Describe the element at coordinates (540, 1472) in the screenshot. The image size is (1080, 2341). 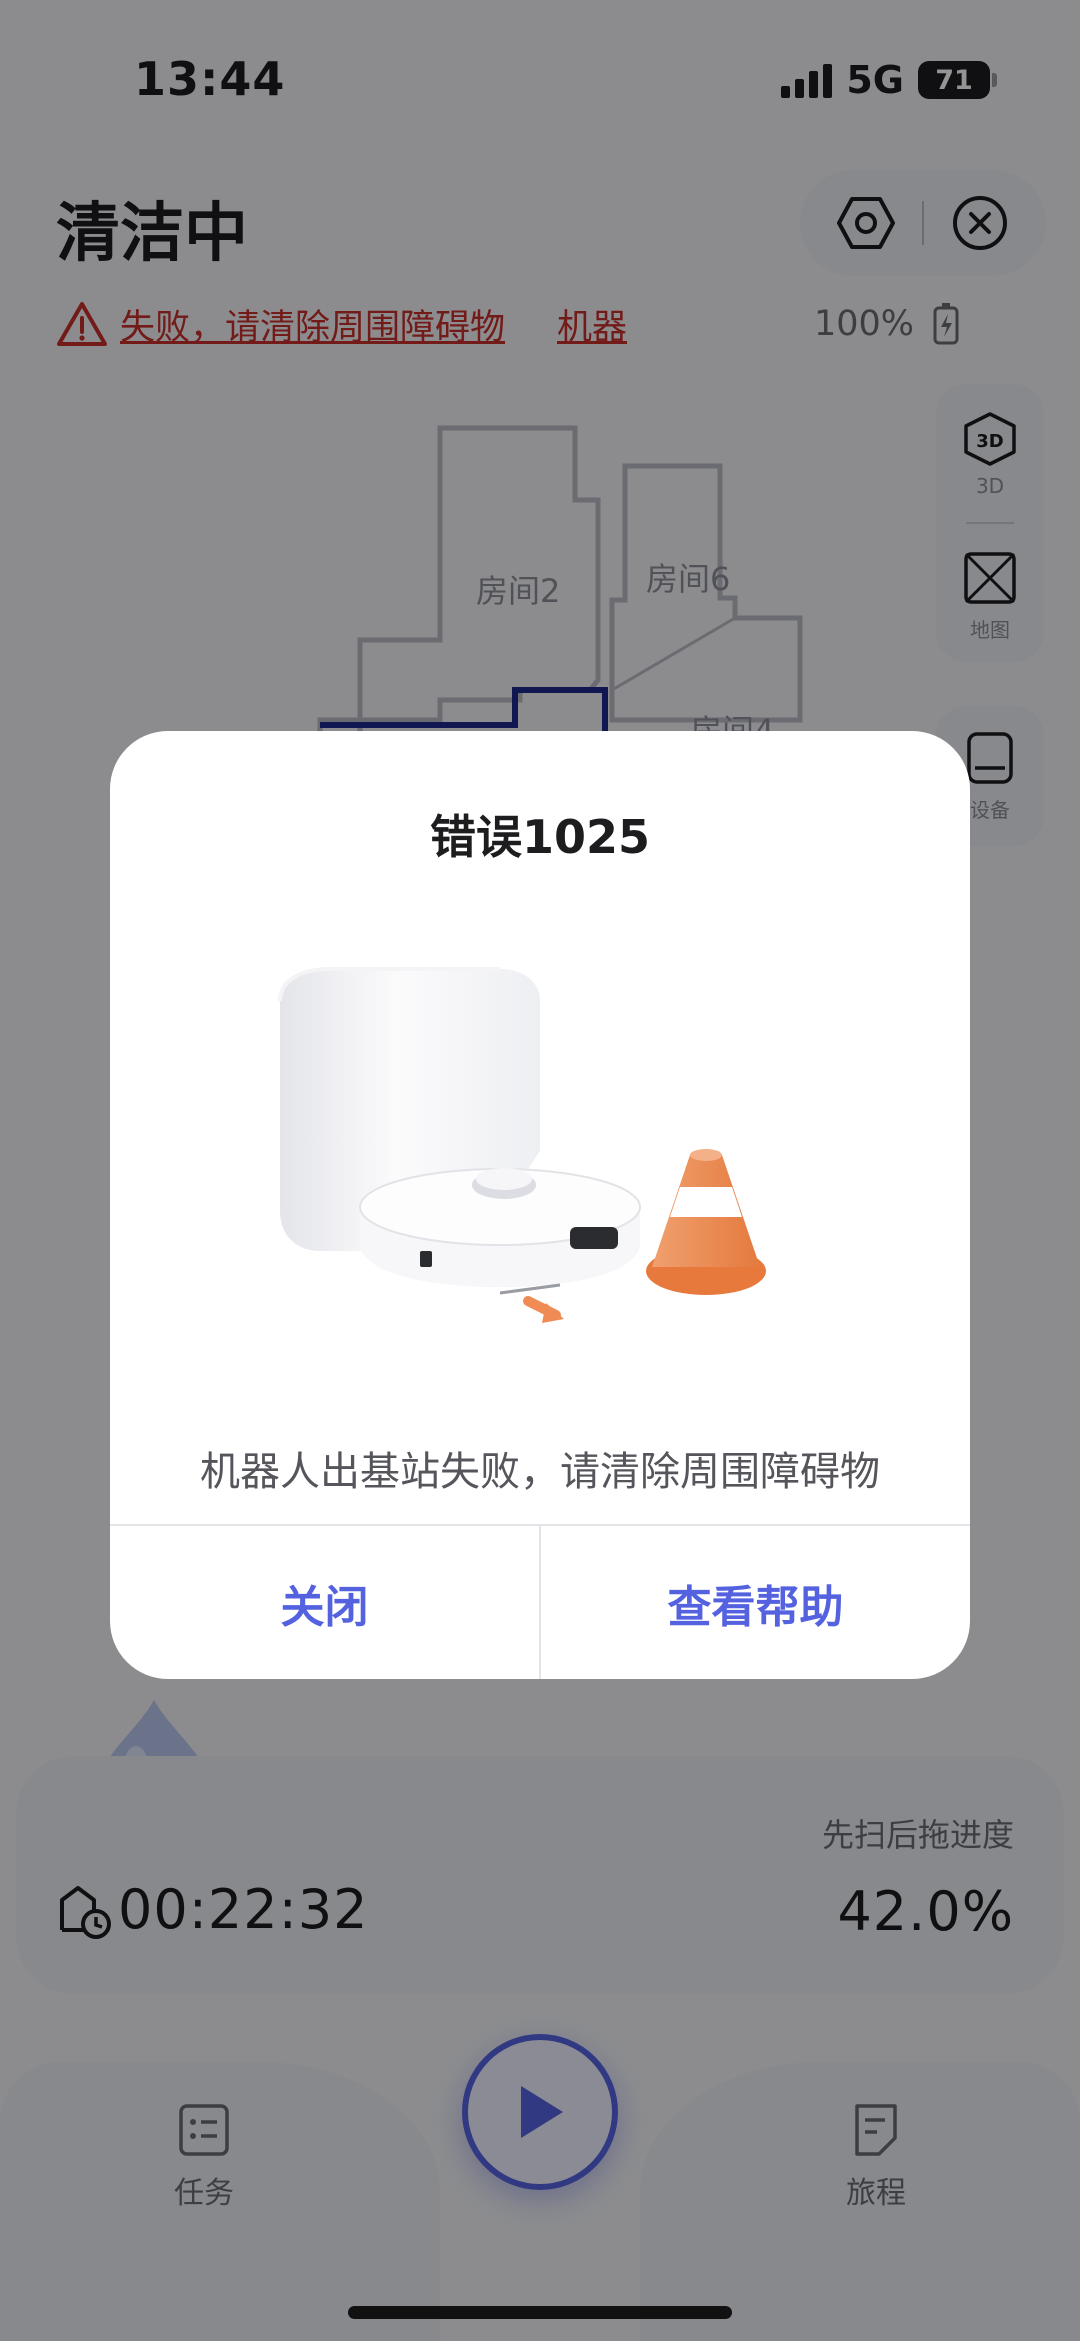
I see `dialog-message: 机器人出基站失败，请清除周围障碍物` at that location.